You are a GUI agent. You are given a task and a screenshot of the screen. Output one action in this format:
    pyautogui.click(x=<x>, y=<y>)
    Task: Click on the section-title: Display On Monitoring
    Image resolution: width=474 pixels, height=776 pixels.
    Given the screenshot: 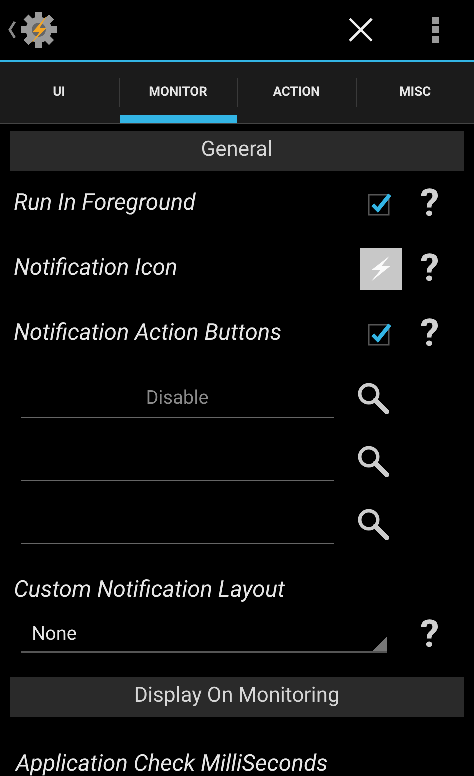 What is the action you would take?
    pyautogui.click(x=237, y=696)
    